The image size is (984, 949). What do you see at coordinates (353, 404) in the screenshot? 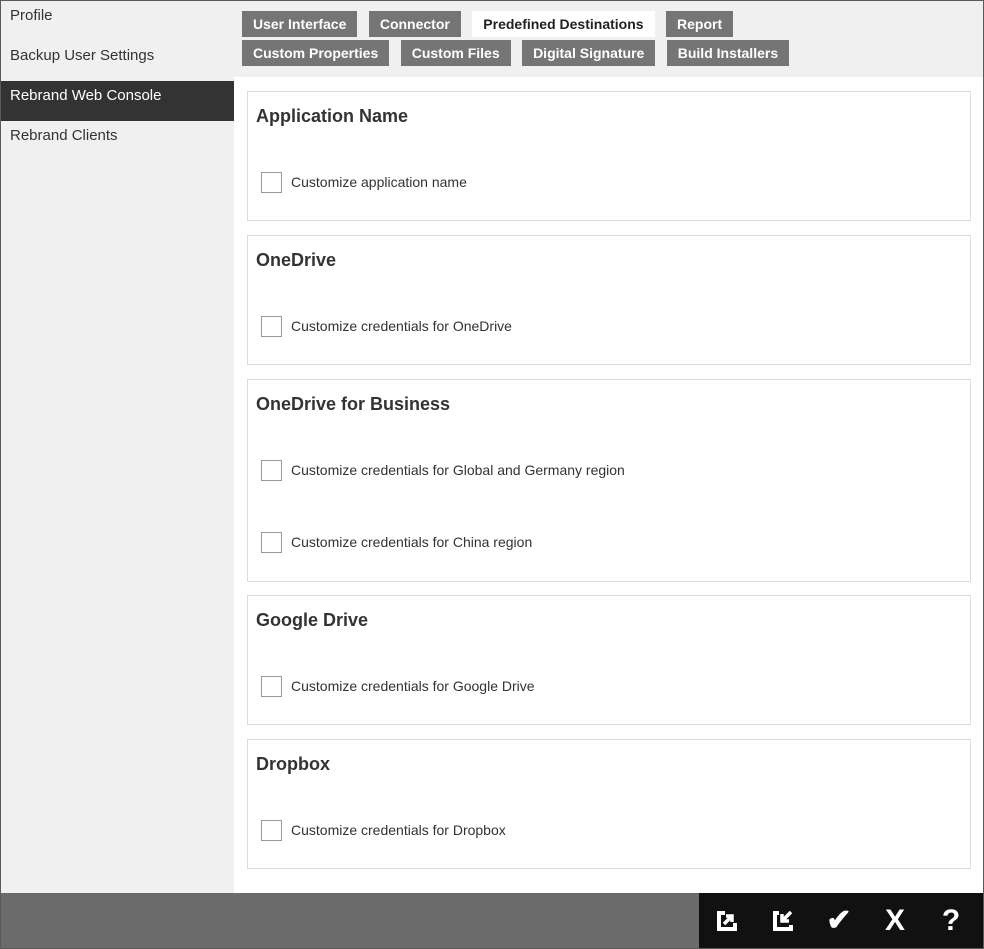
I see `panel-title: OneDrive for Business` at bounding box center [353, 404].